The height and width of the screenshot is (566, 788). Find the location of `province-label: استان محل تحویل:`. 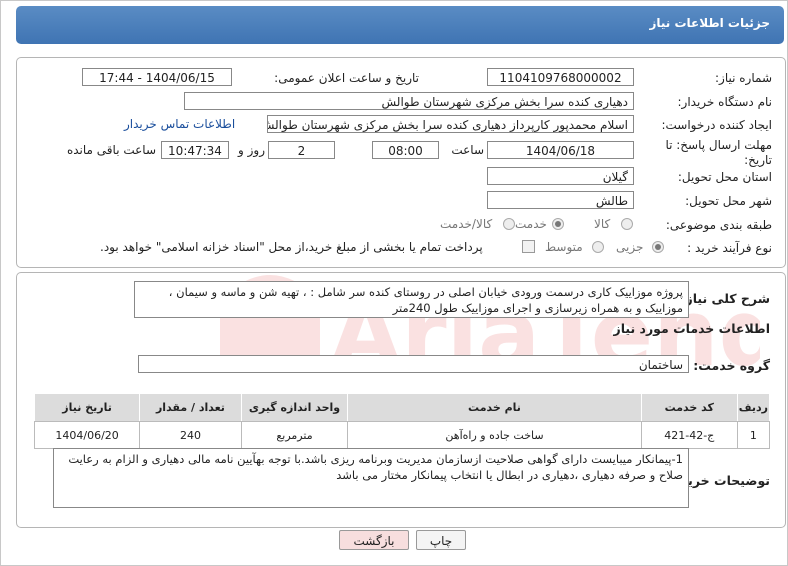

province-label: استان محل تحویل: is located at coordinates (724, 177).